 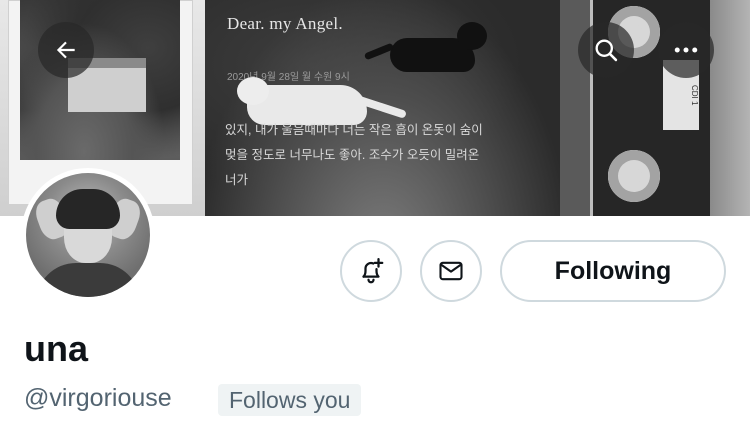 I want to click on banner-letter-title: Dear. my Angel., so click(x=285, y=23).